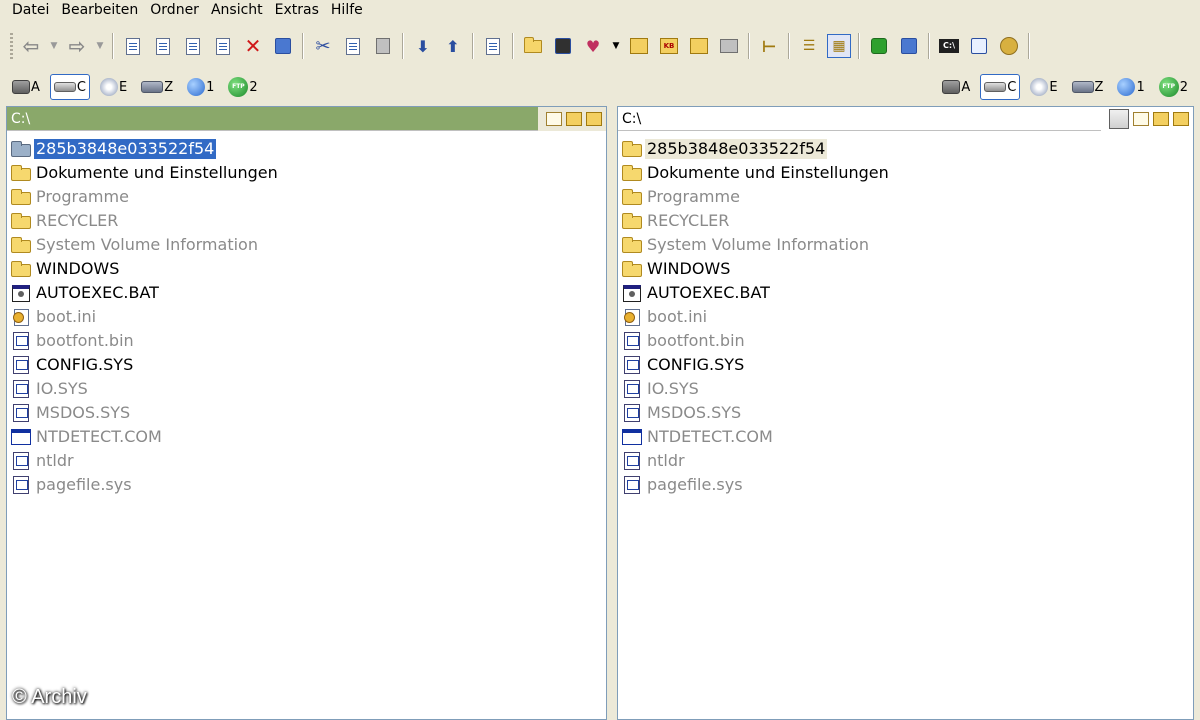  Describe the element at coordinates (677, 316) in the screenshot. I see `file-name: boot.ini` at that location.